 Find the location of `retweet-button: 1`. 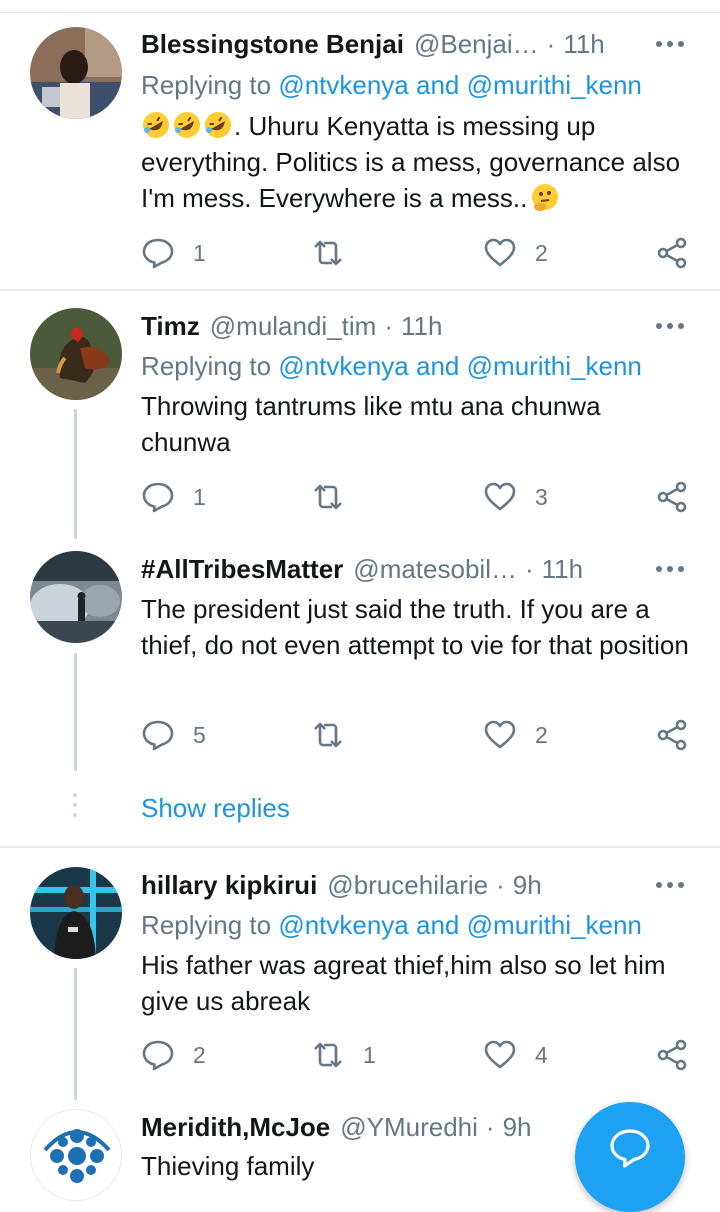

retweet-button: 1 is located at coordinates (343, 1055).